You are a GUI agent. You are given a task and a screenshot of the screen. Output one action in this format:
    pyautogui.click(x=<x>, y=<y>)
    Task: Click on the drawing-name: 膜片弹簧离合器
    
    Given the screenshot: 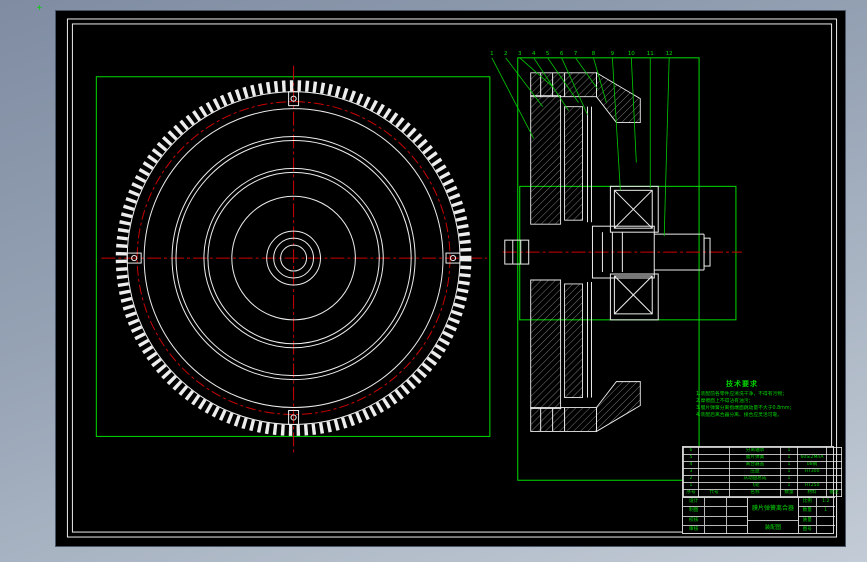 What is the action you would take?
    pyautogui.click(x=773, y=509)
    